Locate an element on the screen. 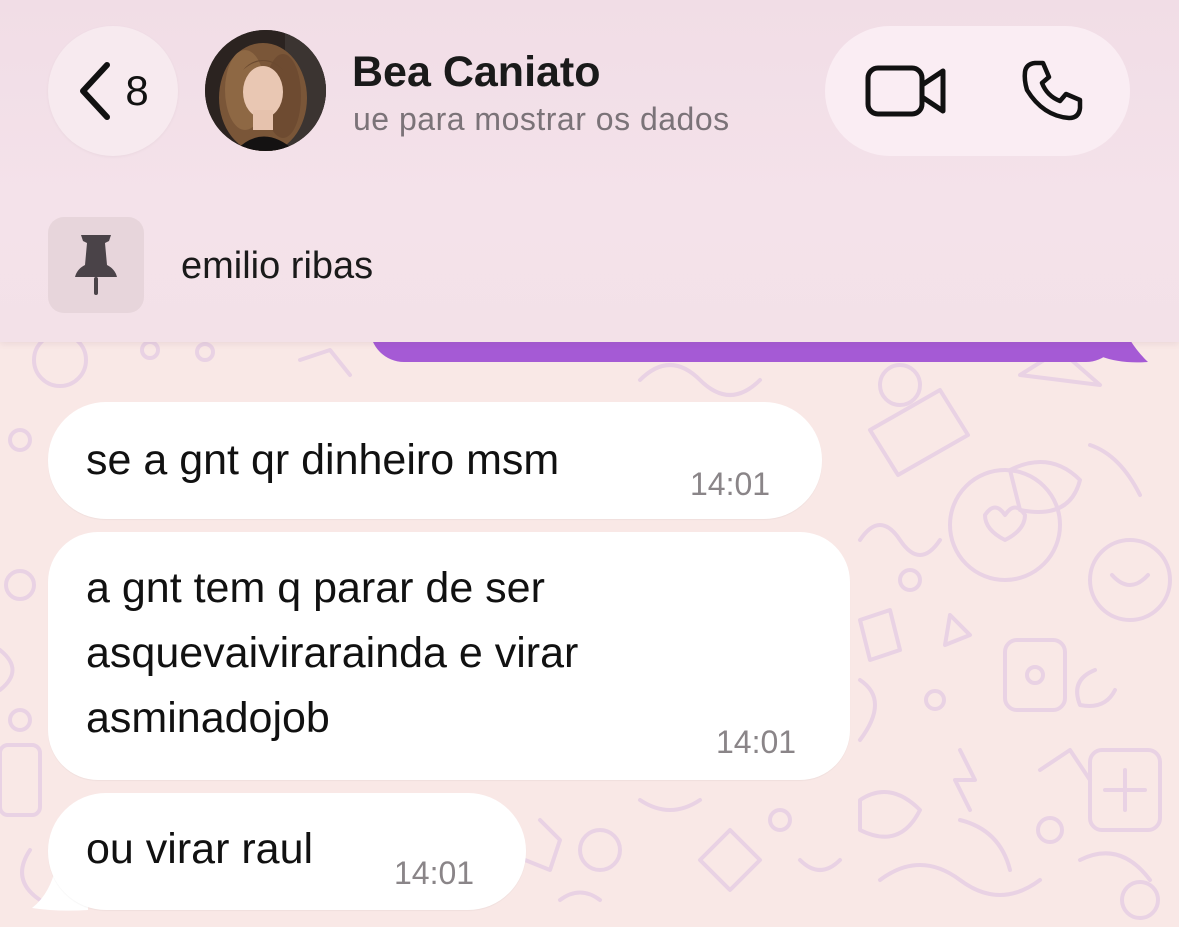 This screenshot has height=927, width=1179. call-actions is located at coordinates (977, 91).